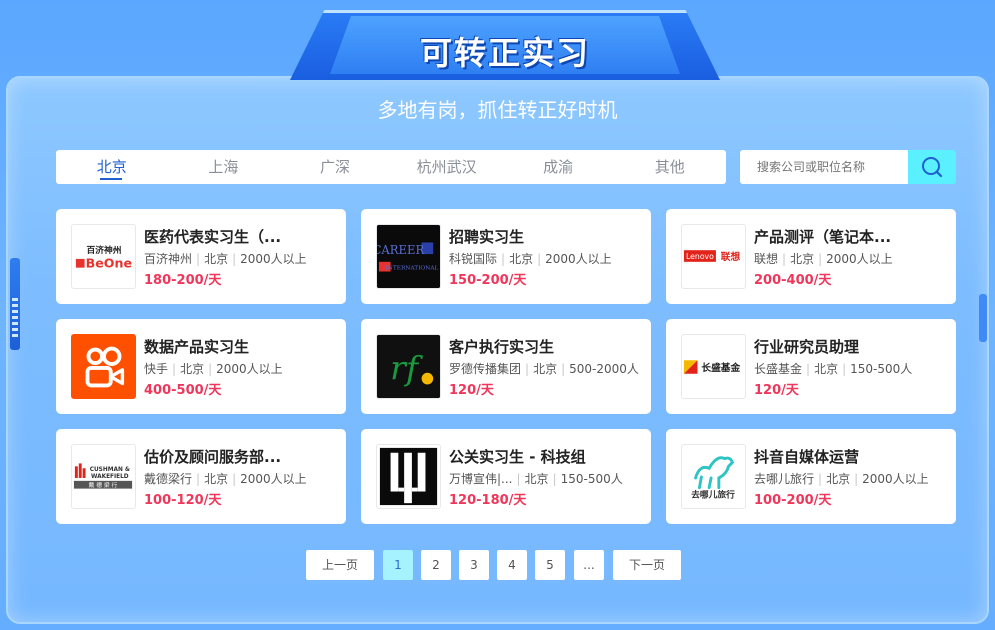  I want to click on logo-text-lenovo: Lenovo, so click(700, 256).